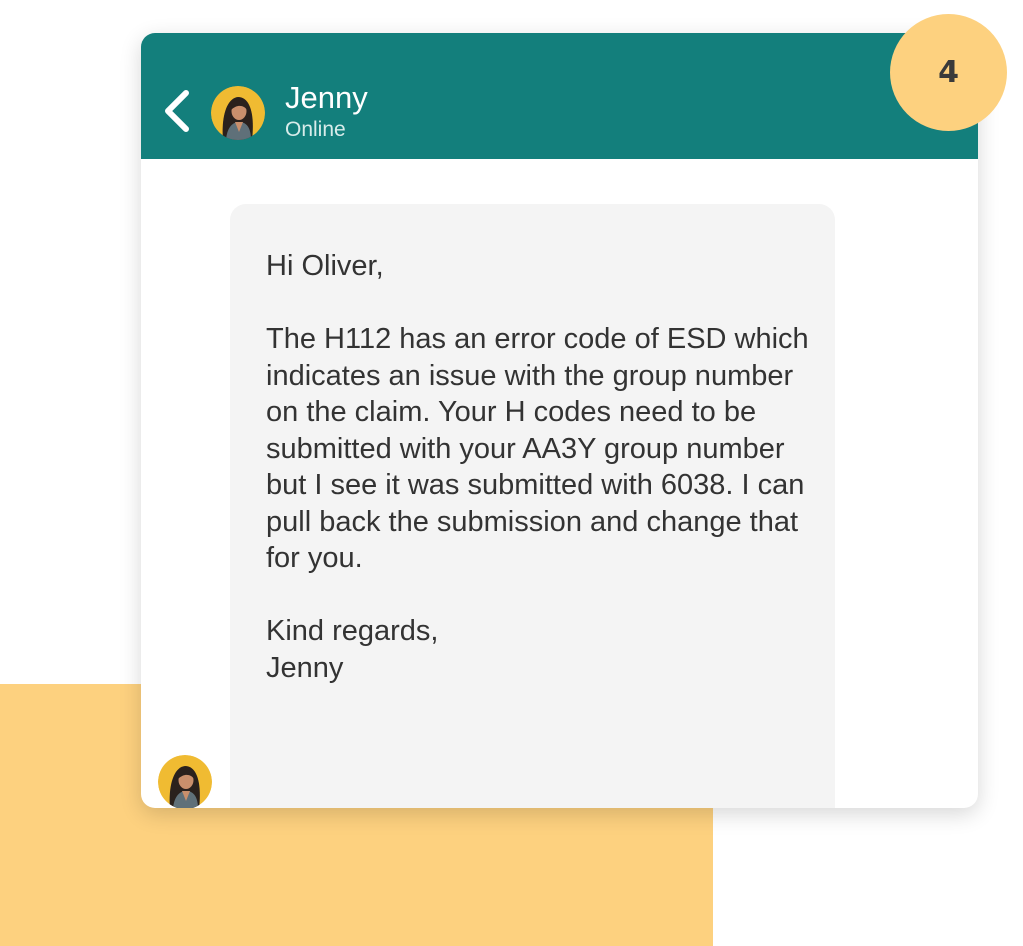  I want to click on message-signoff: Kind regards, Jenny, so click(543, 649).